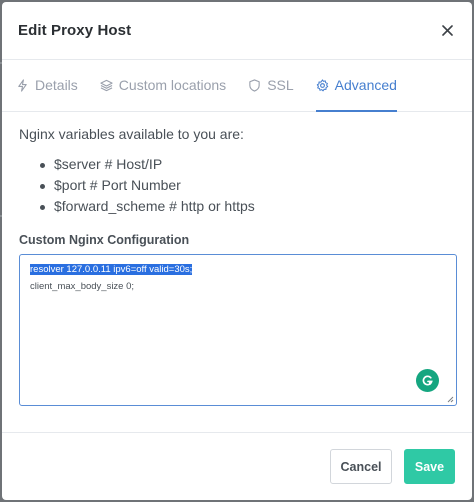  I want to click on bolt-icon, so click(22, 85).